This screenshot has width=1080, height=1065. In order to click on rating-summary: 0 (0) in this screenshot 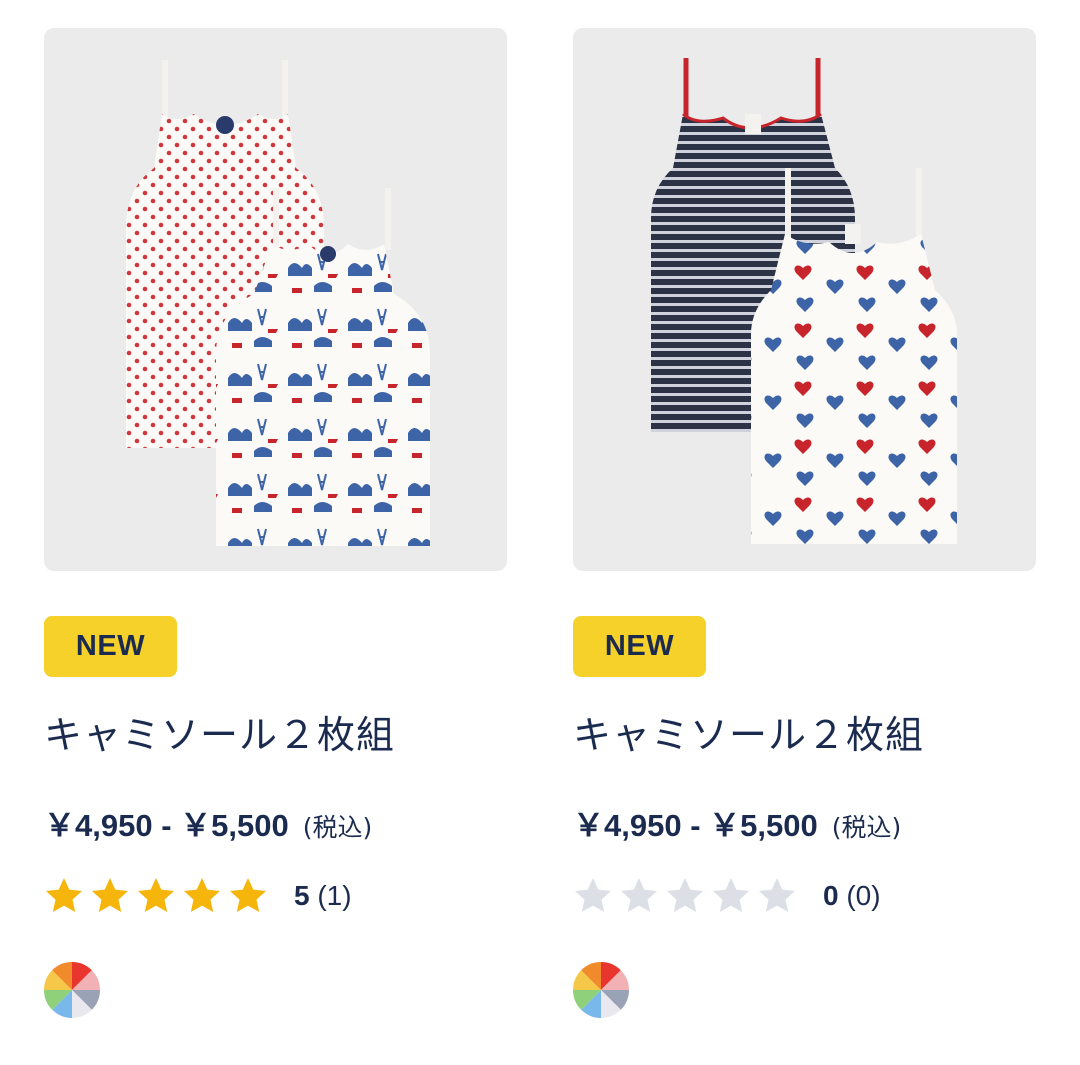, I will do `click(852, 896)`.